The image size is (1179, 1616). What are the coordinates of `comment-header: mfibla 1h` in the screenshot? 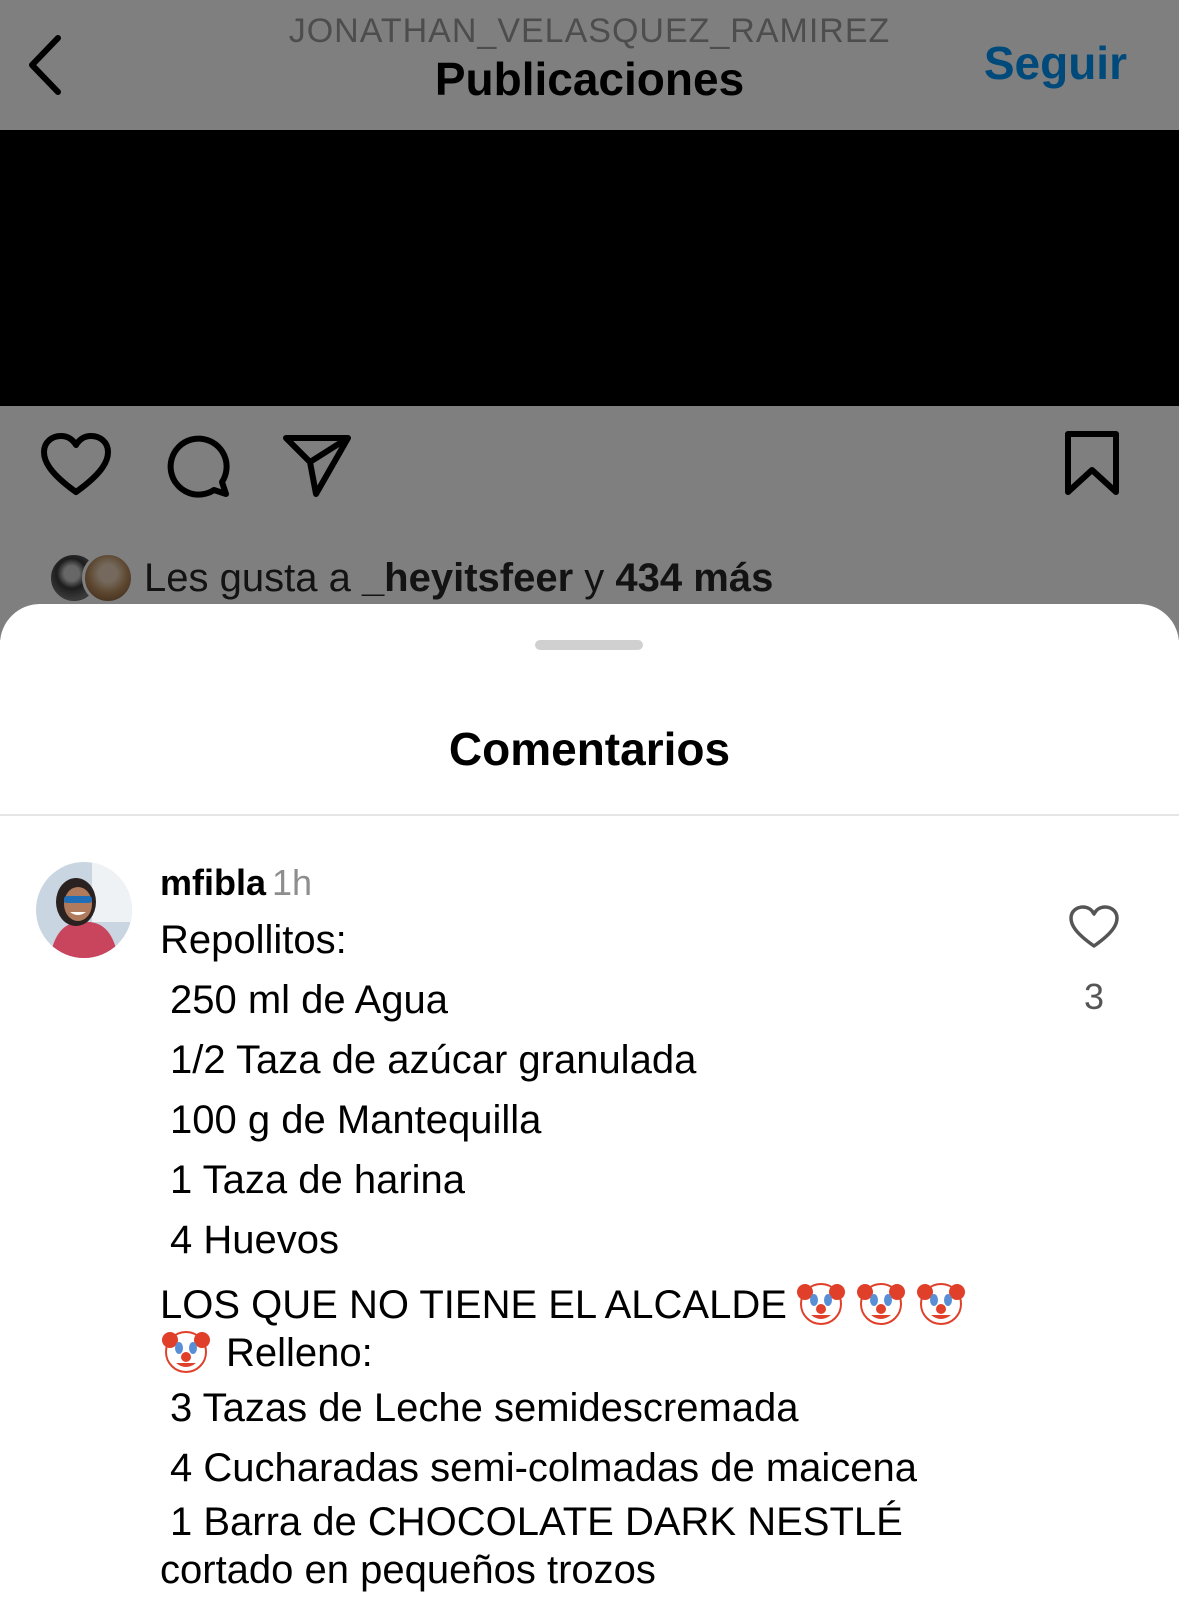 It's located at (236, 883).